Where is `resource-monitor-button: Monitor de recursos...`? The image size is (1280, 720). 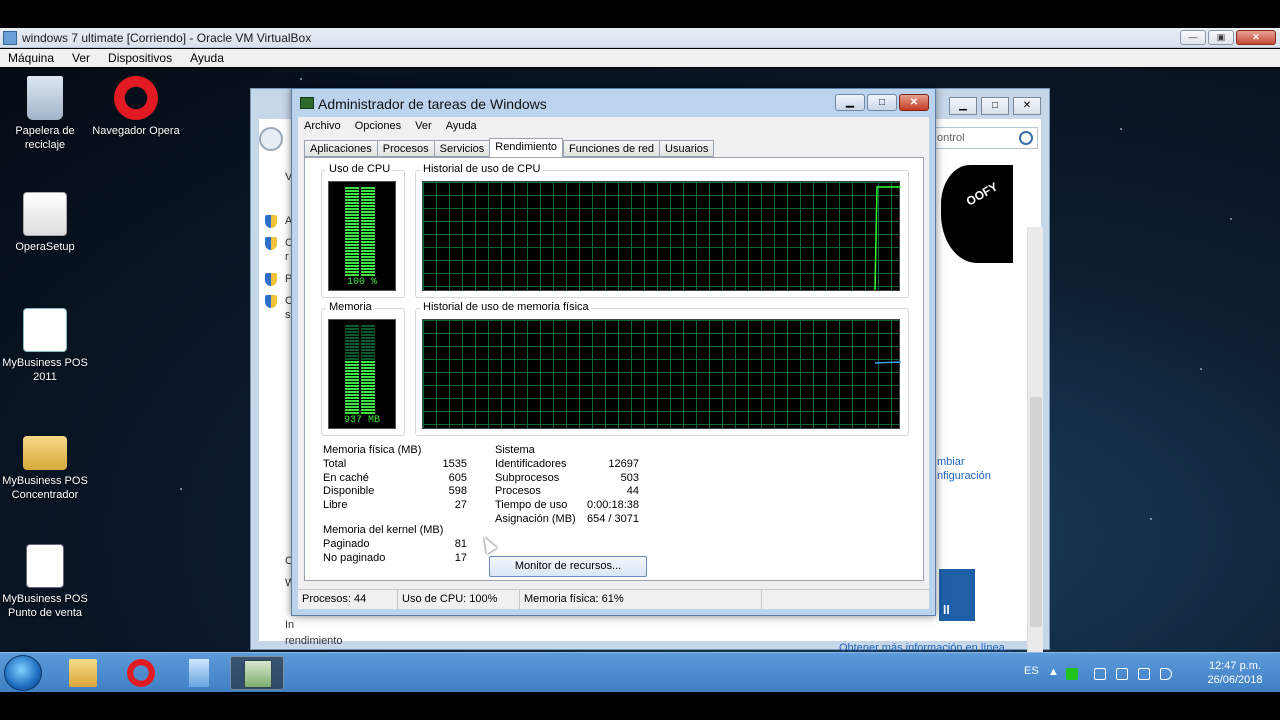 resource-monitor-button: Monitor de recursos... is located at coordinates (568, 566).